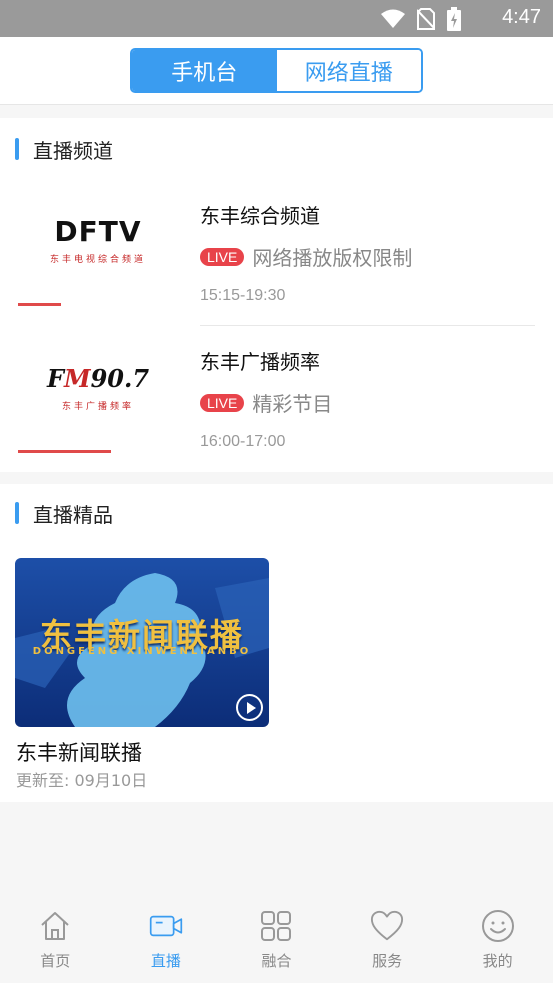 The width and height of the screenshot is (553, 983). What do you see at coordinates (165, 961) in the screenshot?
I see `nav-label: 直播` at bounding box center [165, 961].